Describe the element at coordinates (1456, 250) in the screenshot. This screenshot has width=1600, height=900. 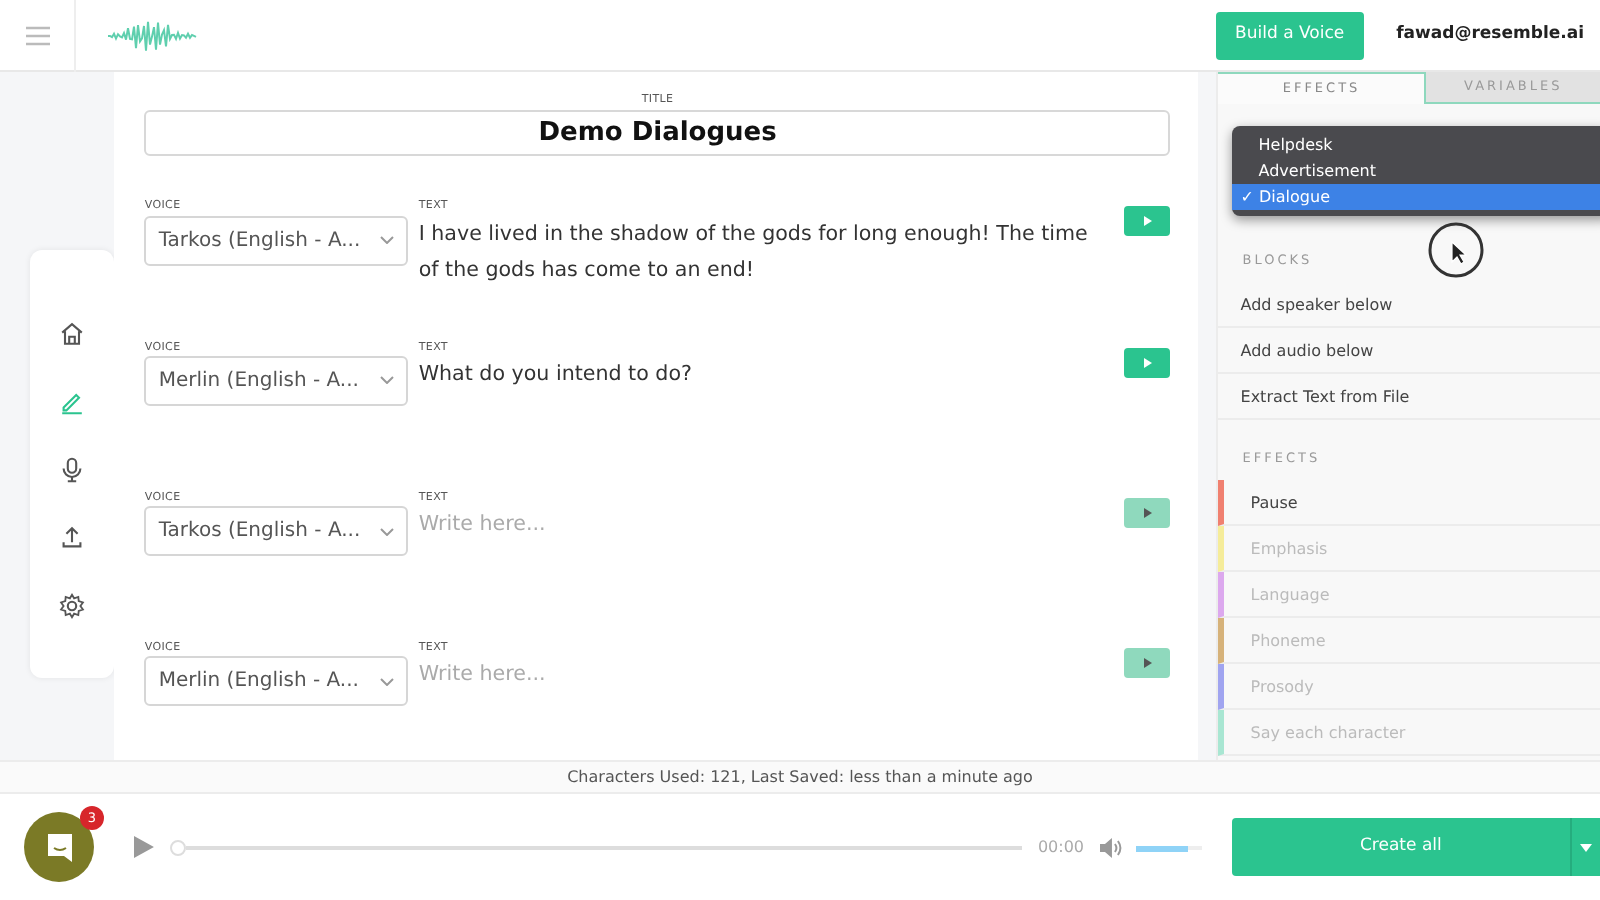
I see `mouse-cursor-icon` at that location.